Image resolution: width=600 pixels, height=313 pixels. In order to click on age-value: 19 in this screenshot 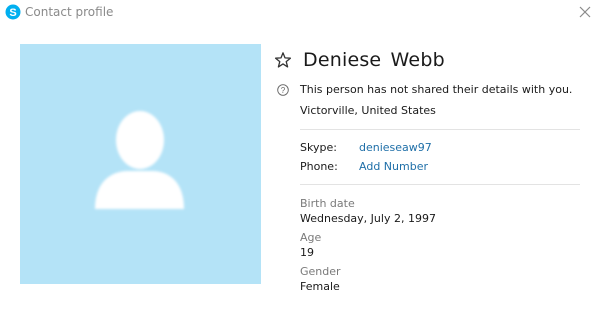, I will do `click(307, 252)`.